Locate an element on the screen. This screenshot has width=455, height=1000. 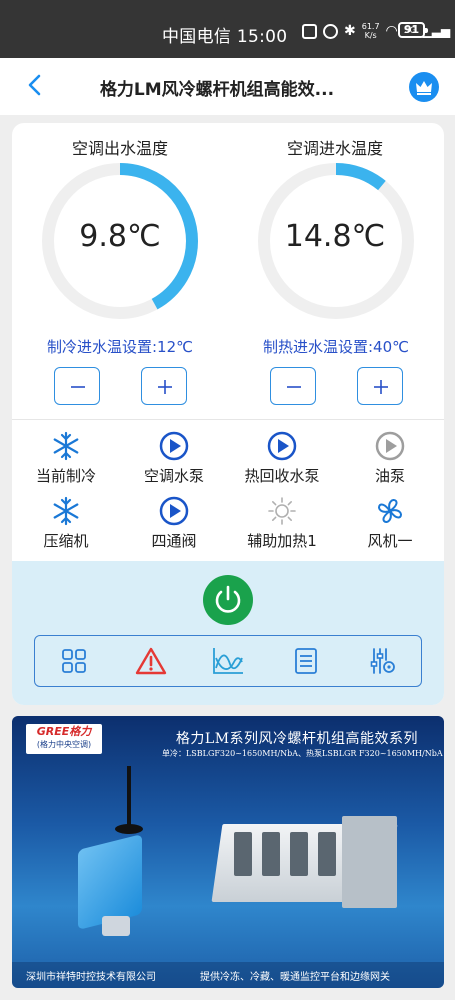
battery-icon: 91 is located at coordinates (413, 30).